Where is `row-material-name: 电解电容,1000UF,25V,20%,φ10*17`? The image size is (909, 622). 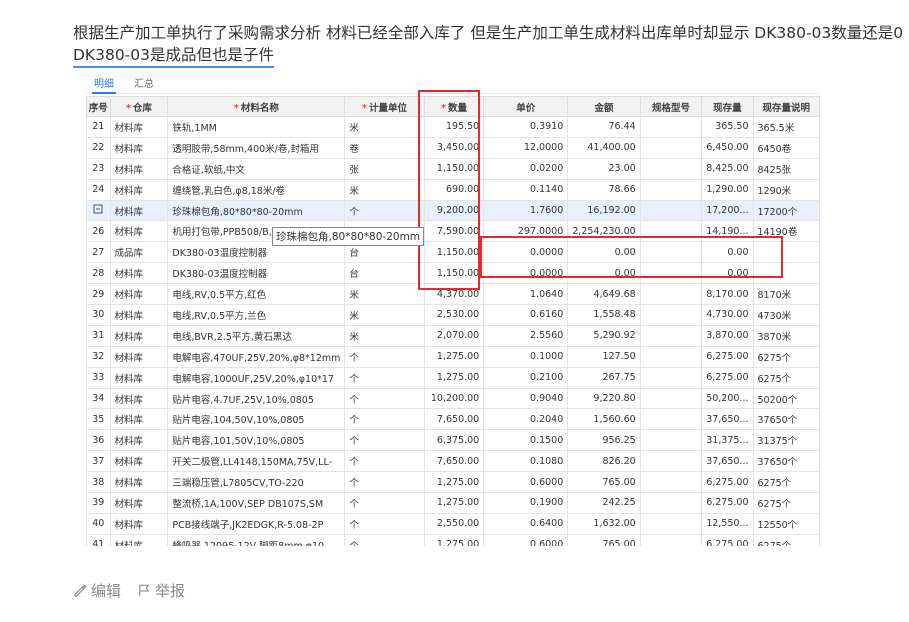
row-material-name: 电解电容,1000UF,25V,20%,φ10*17 is located at coordinates (256, 377).